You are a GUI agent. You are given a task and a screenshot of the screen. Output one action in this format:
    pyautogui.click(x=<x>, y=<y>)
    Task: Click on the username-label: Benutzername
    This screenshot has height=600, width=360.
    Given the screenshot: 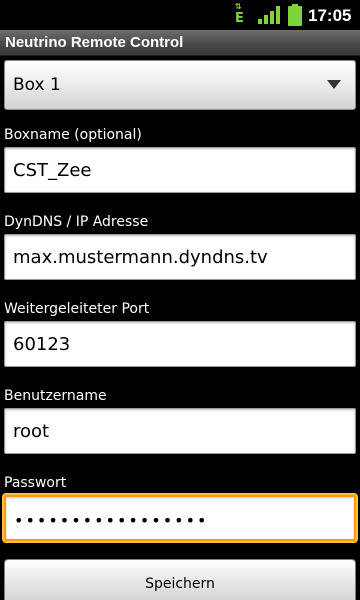 What is the action you would take?
    pyautogui.click(x=55, y=396)
    